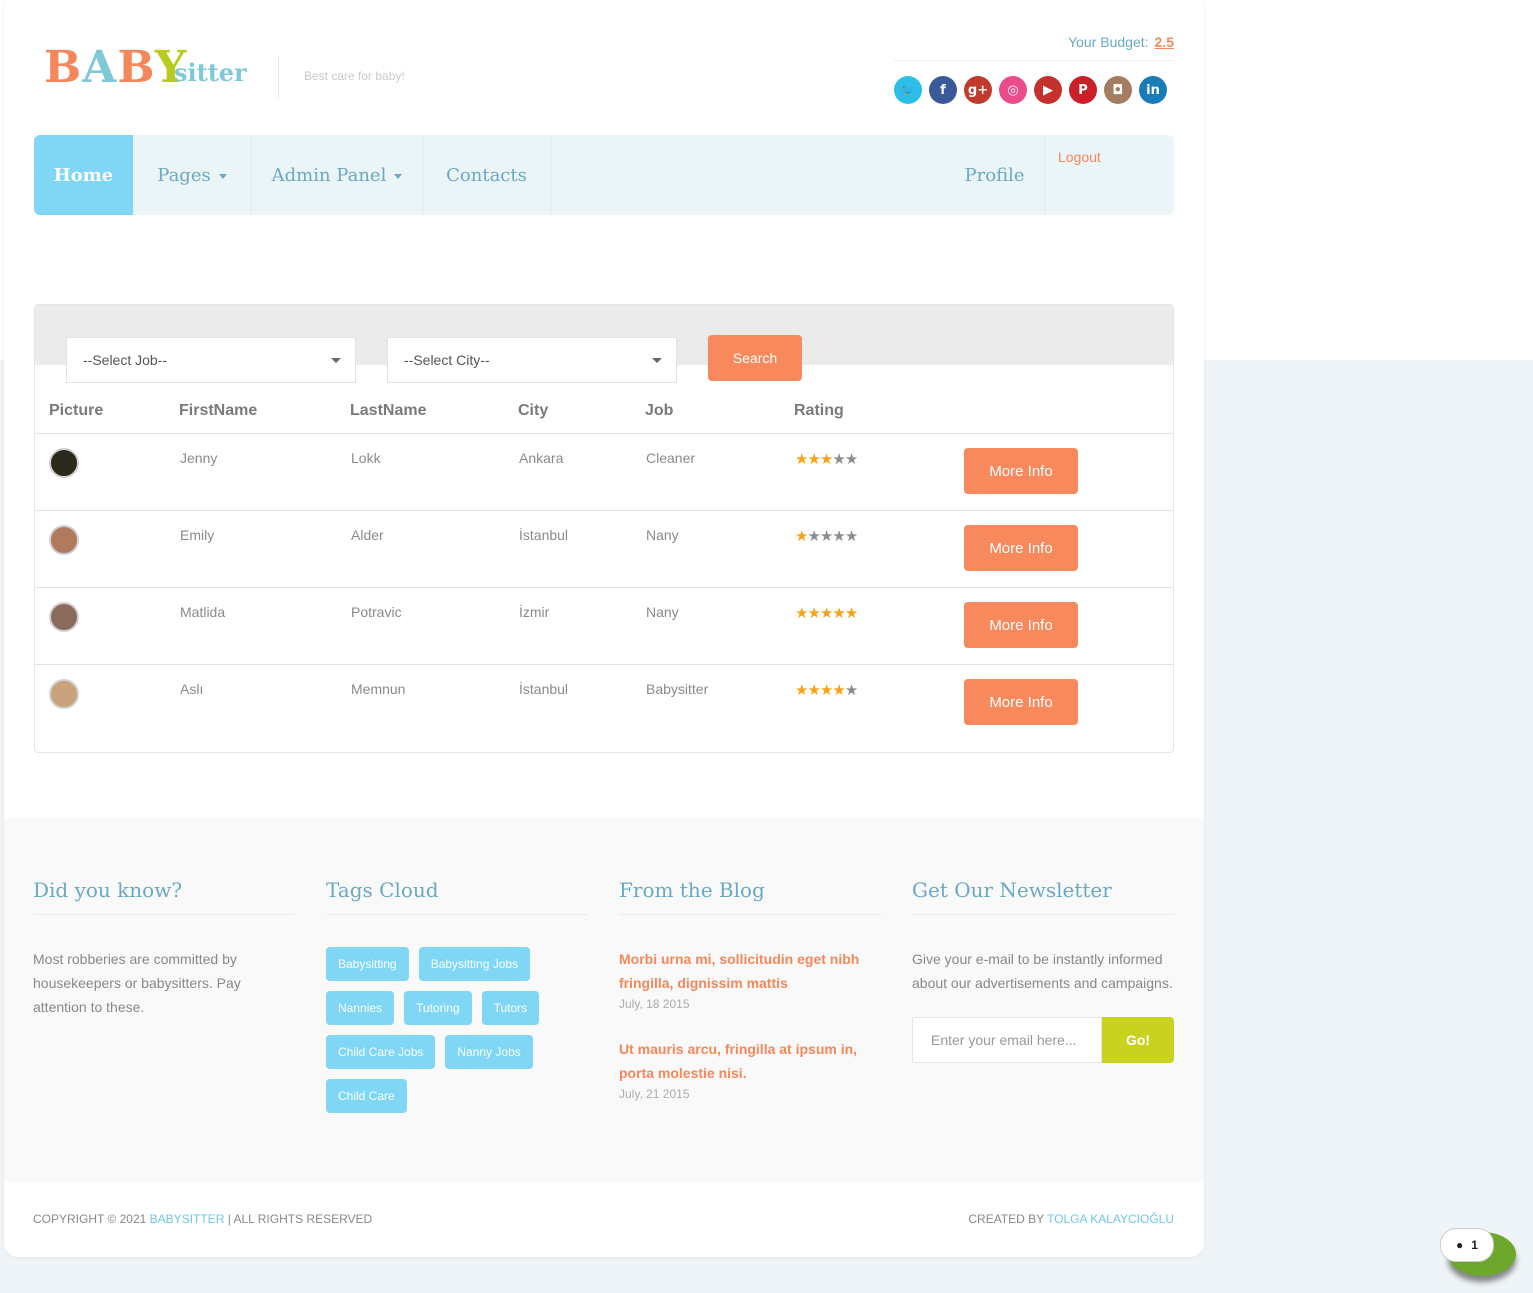 The height and width of the screenshot is (1293, 1533). I want to click on tag: Child Care Jobs, so click(381, 1052).